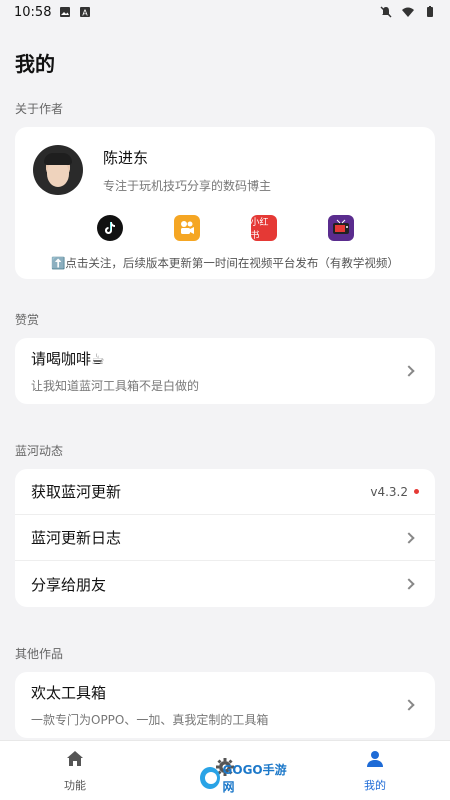 The image size is (450, 800). I want to click on svg-text: A, so click(86, 13).